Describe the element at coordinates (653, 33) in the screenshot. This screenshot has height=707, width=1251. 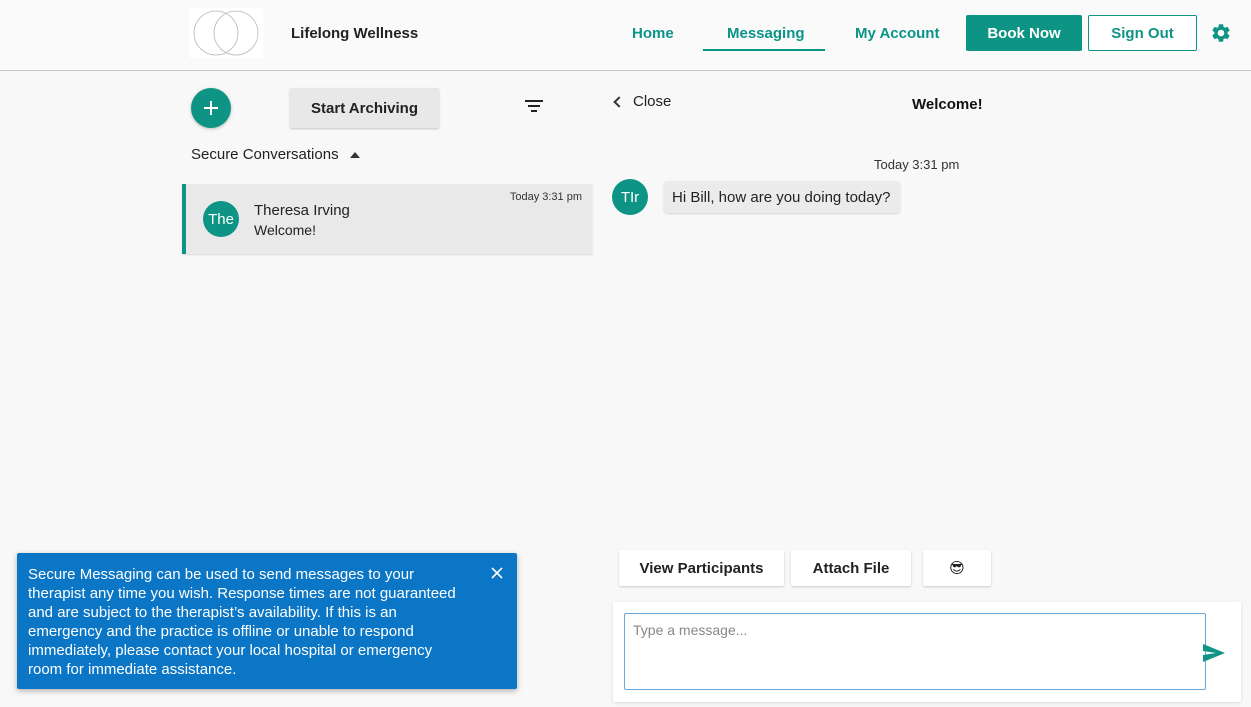
I see `nav-home: Home` at that location.